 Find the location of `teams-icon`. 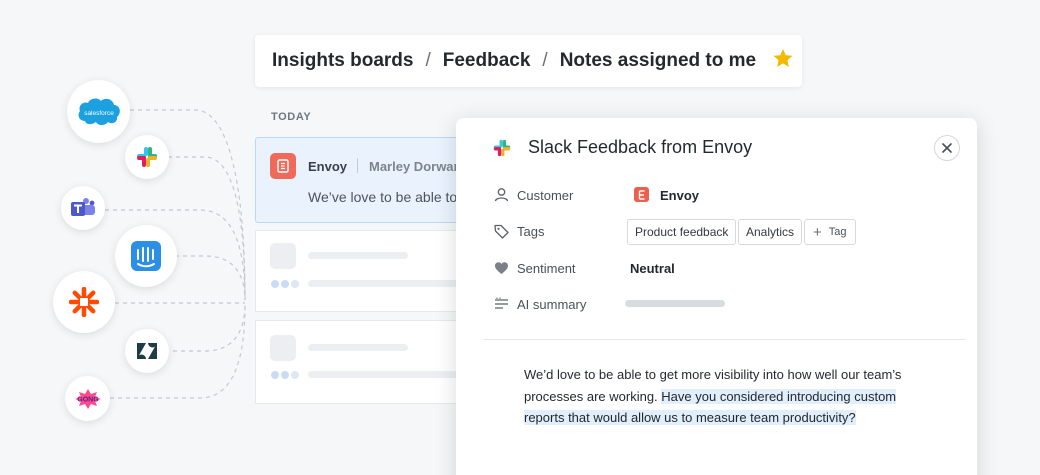

teams-icon is located at coordinates (83, 207).